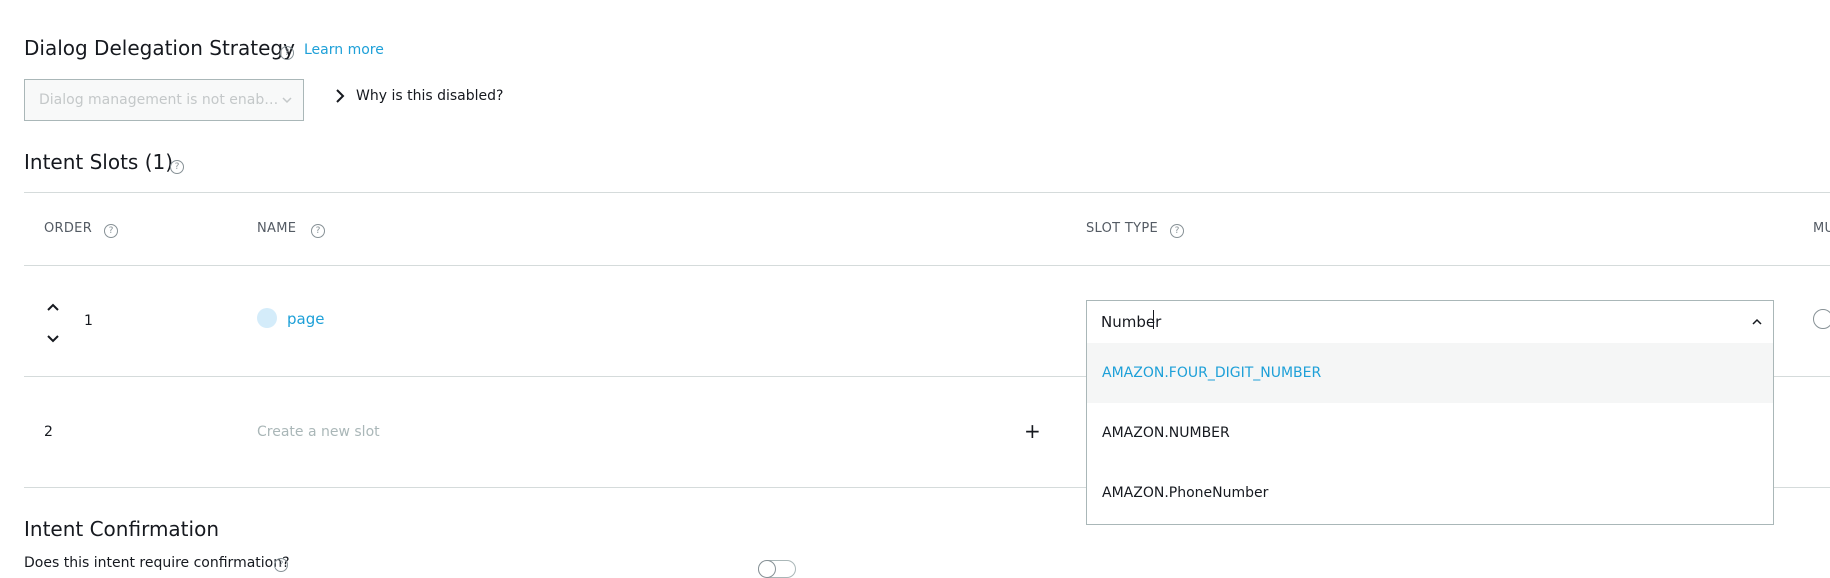 This screenshot has height=578, width=1830. I want to click on why-disabled-toggle: Why is this disabled?, so click(418, 96).